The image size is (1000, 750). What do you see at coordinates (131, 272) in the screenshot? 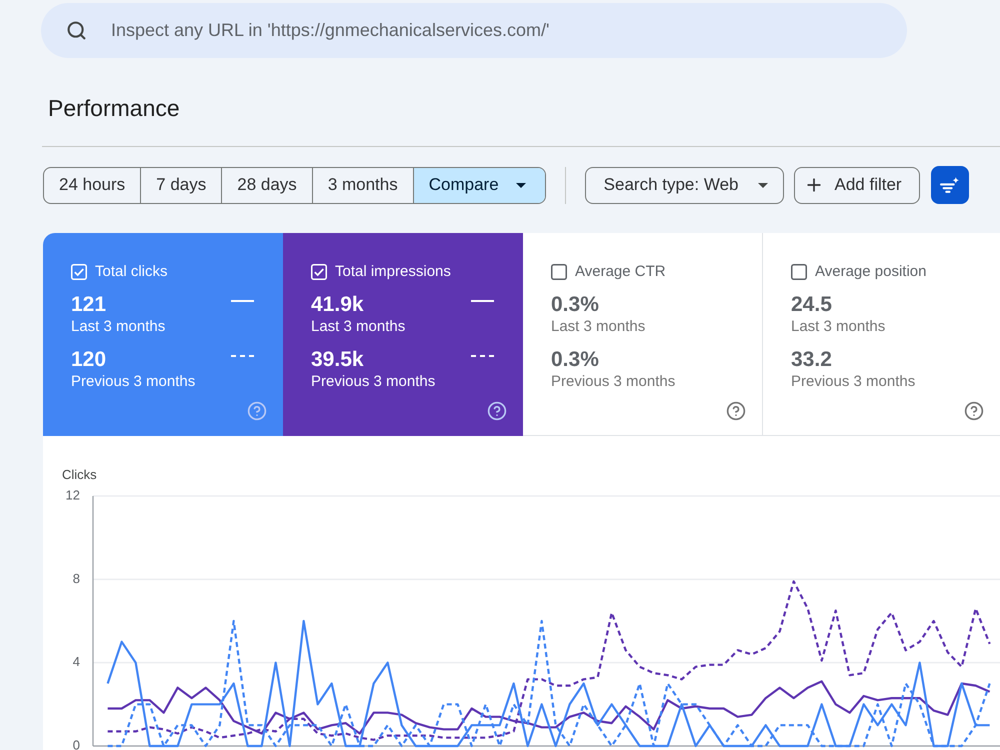
I see `metric-label: Total clicks` at bounding box center [131, 272].